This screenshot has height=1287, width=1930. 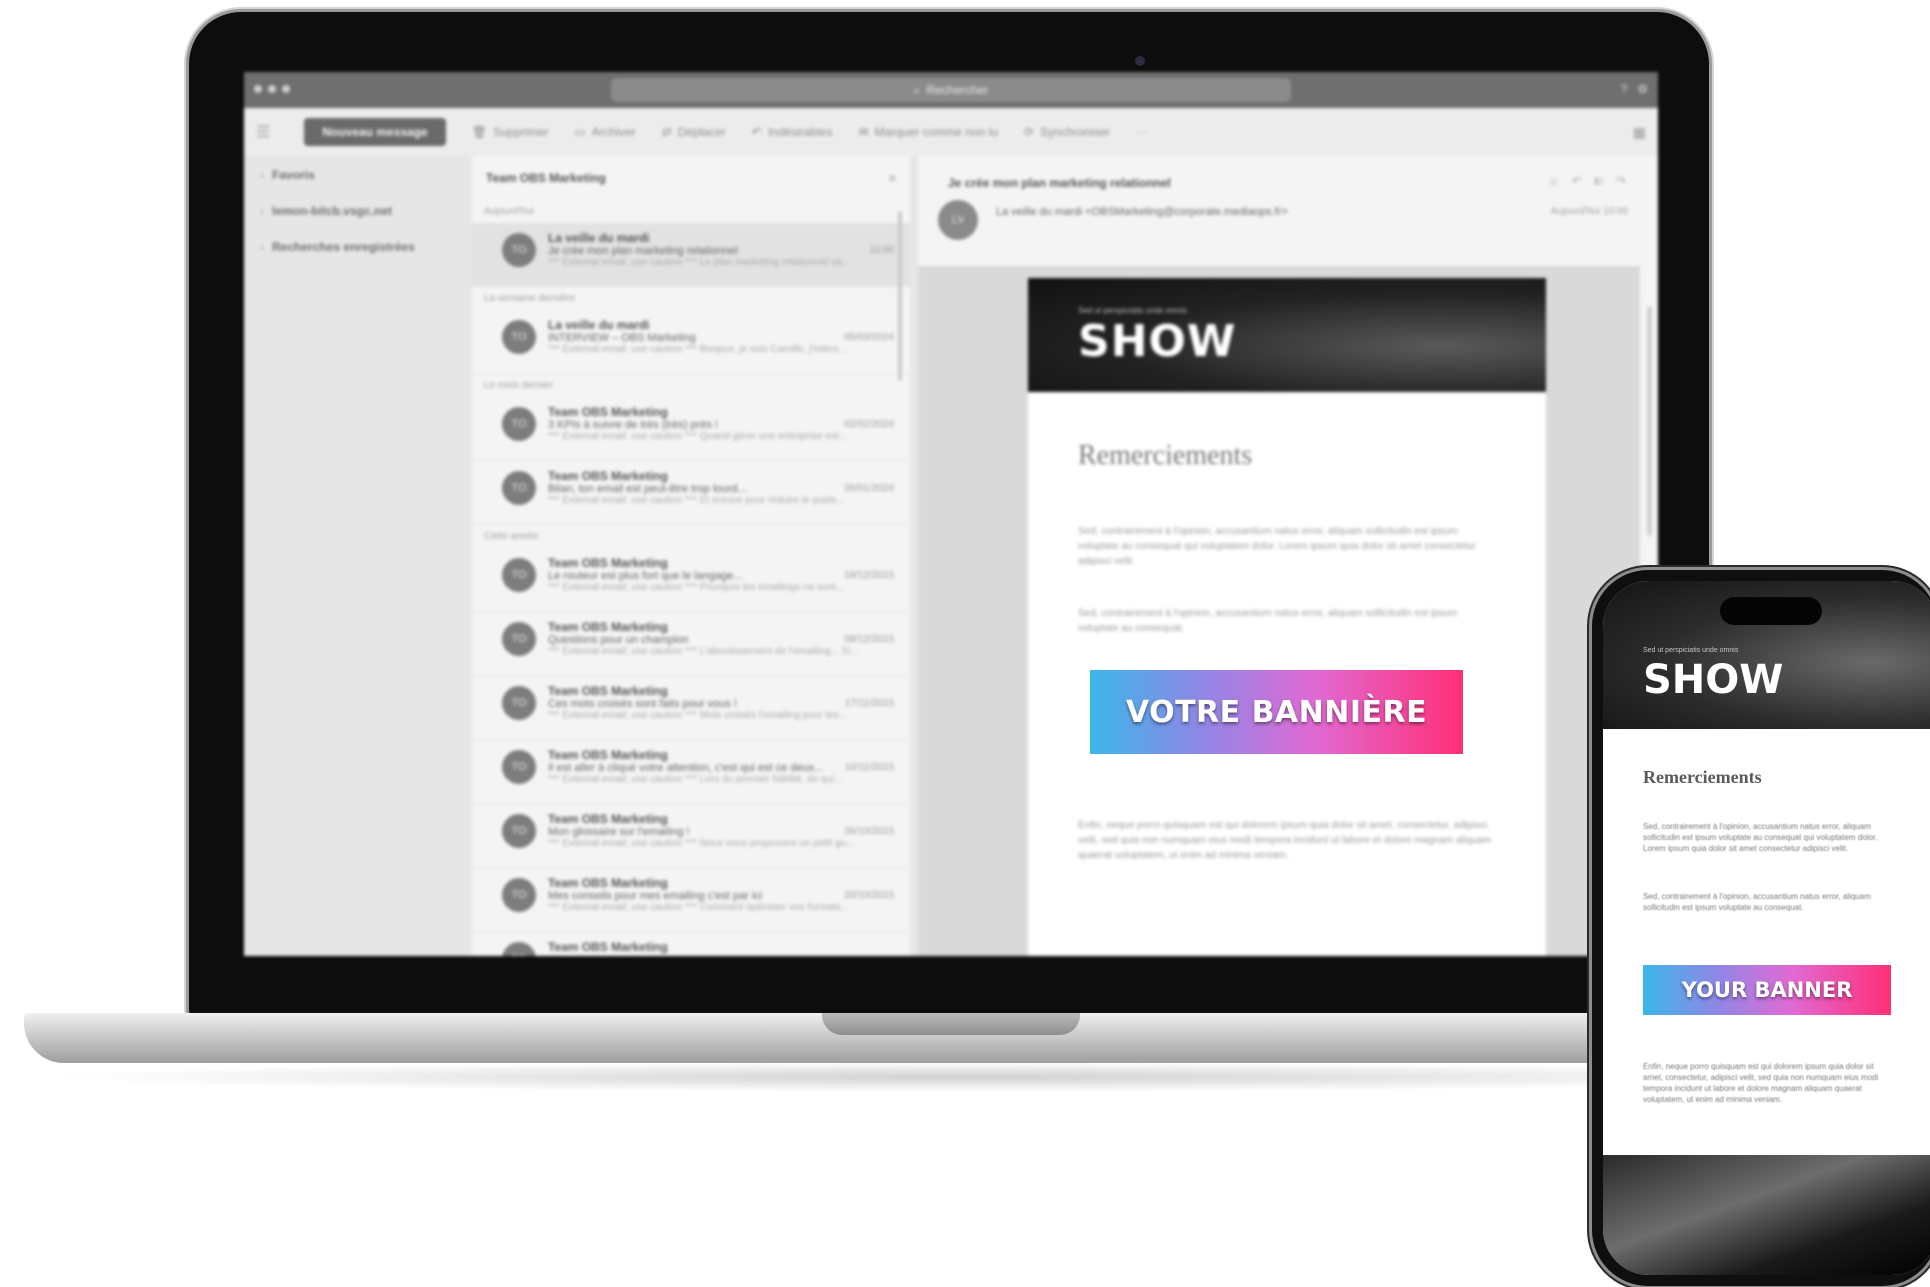 What do you see at coordinates (1276, 712) in the screenshot?
I see `banner-placeholder-desktop: VOTRE BANNIÈRE` at bounding box center [1276, 712].